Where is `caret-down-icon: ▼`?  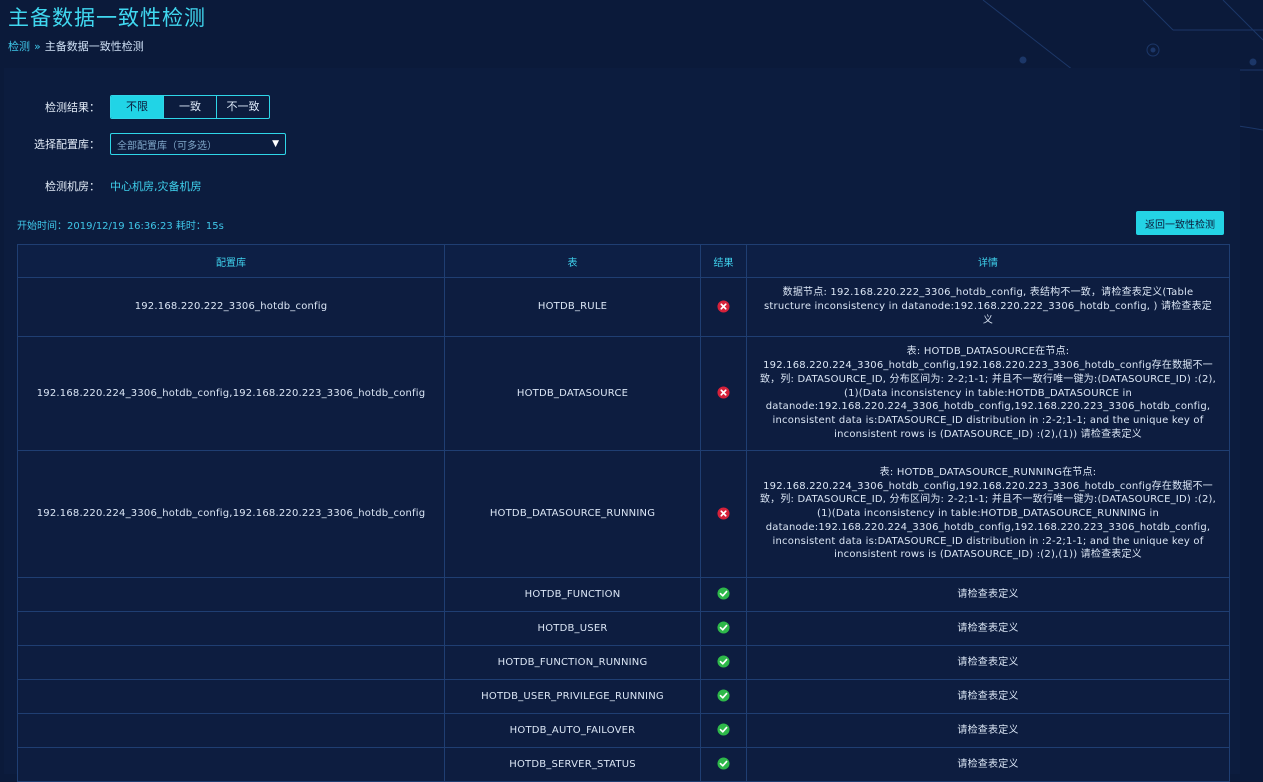
caret-down-icon: ▼ is located at coordinates (275, 144).